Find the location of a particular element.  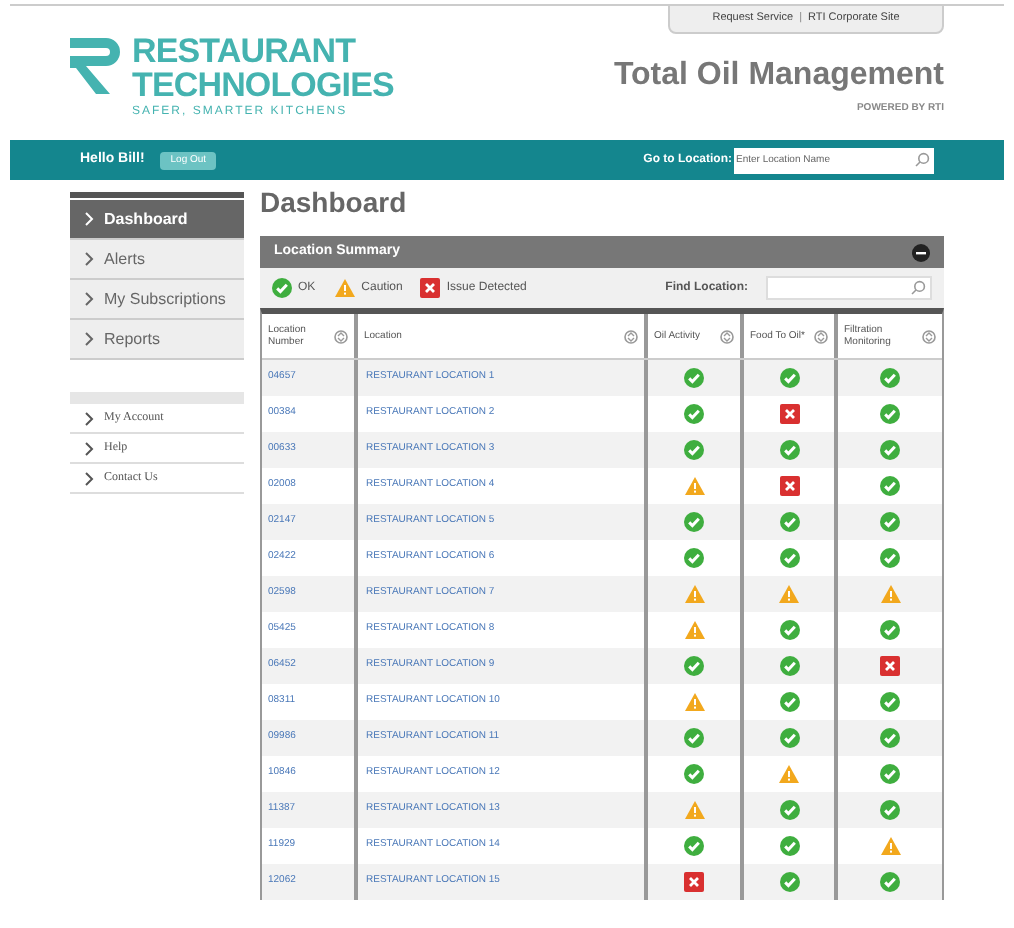

logo-text: TECHNOLOGIES is located at coordinates (263, 85).